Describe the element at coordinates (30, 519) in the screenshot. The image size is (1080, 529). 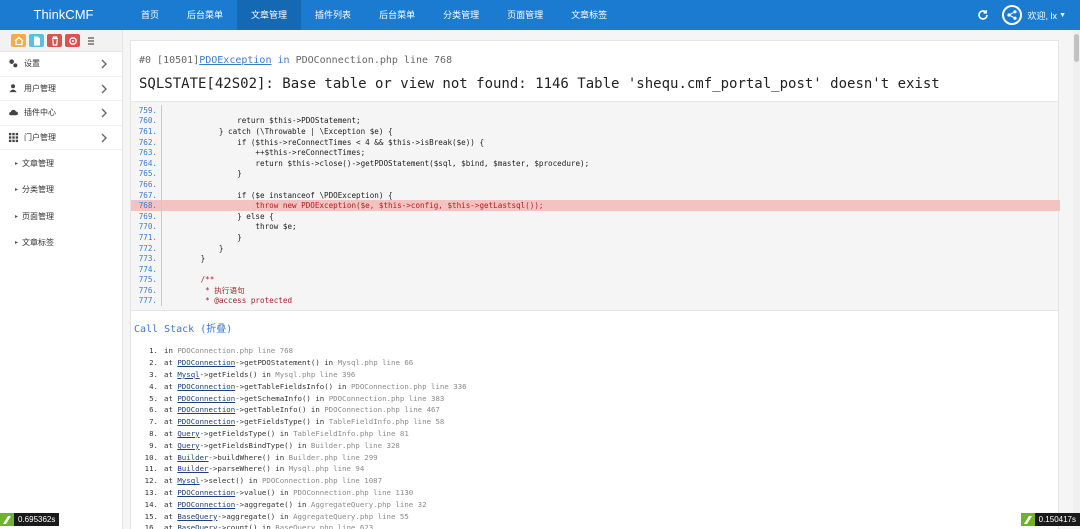
I see `timer-left: 0.695362s` at that location.